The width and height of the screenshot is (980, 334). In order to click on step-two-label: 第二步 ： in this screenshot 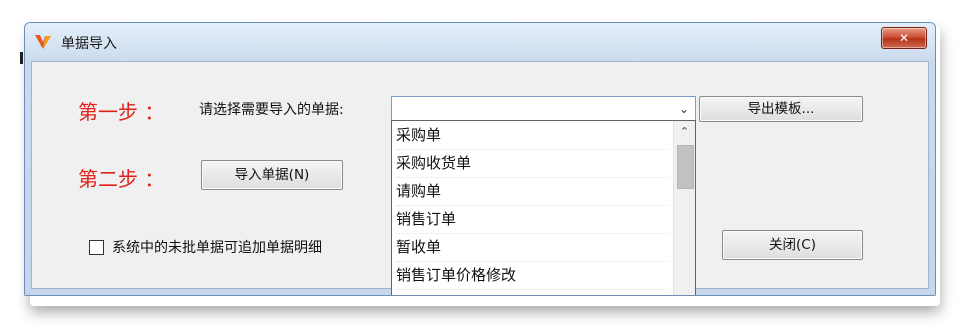, I will do `click(121, 179)`.